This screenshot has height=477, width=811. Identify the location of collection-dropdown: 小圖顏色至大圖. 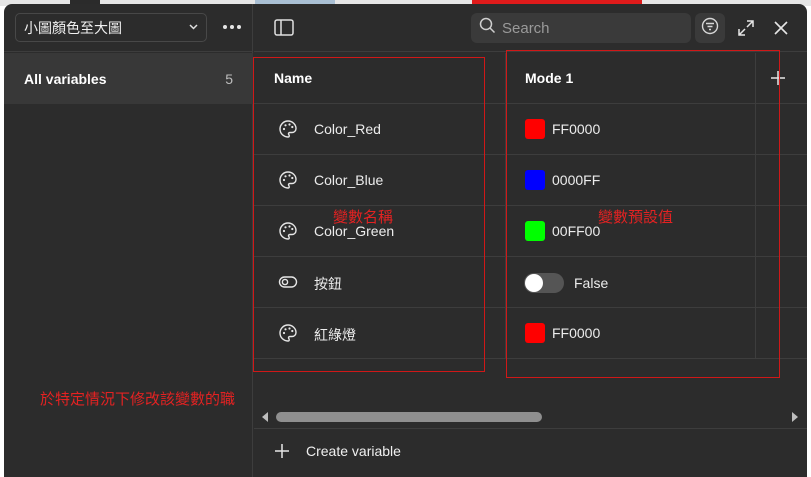
(111, 27).